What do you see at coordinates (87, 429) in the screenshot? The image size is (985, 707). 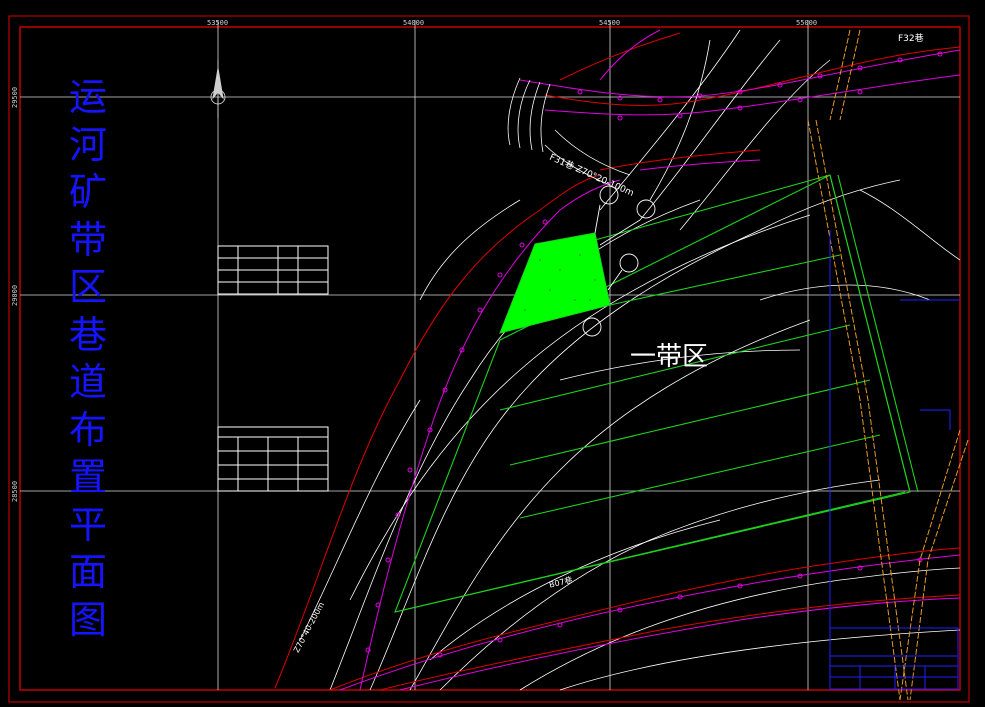 I see `title-char-7: 布` at bounding box center [87, 429].